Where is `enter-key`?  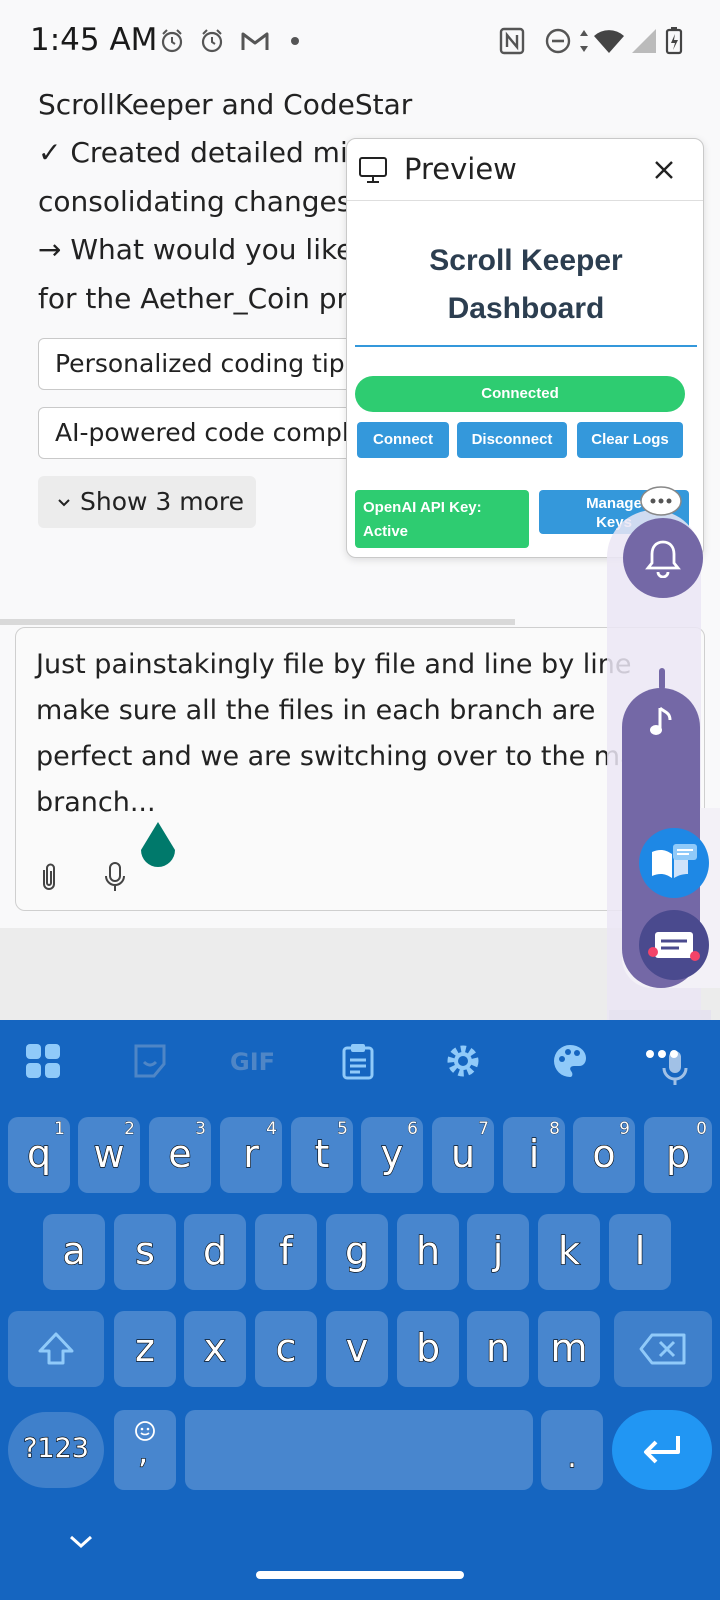
enter-key is located at coordinates (662, 1450).